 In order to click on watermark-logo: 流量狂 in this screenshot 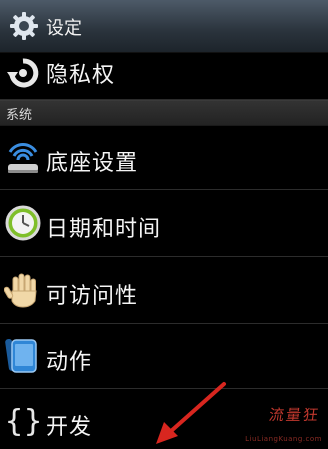, I will do `click(294, 415)`.